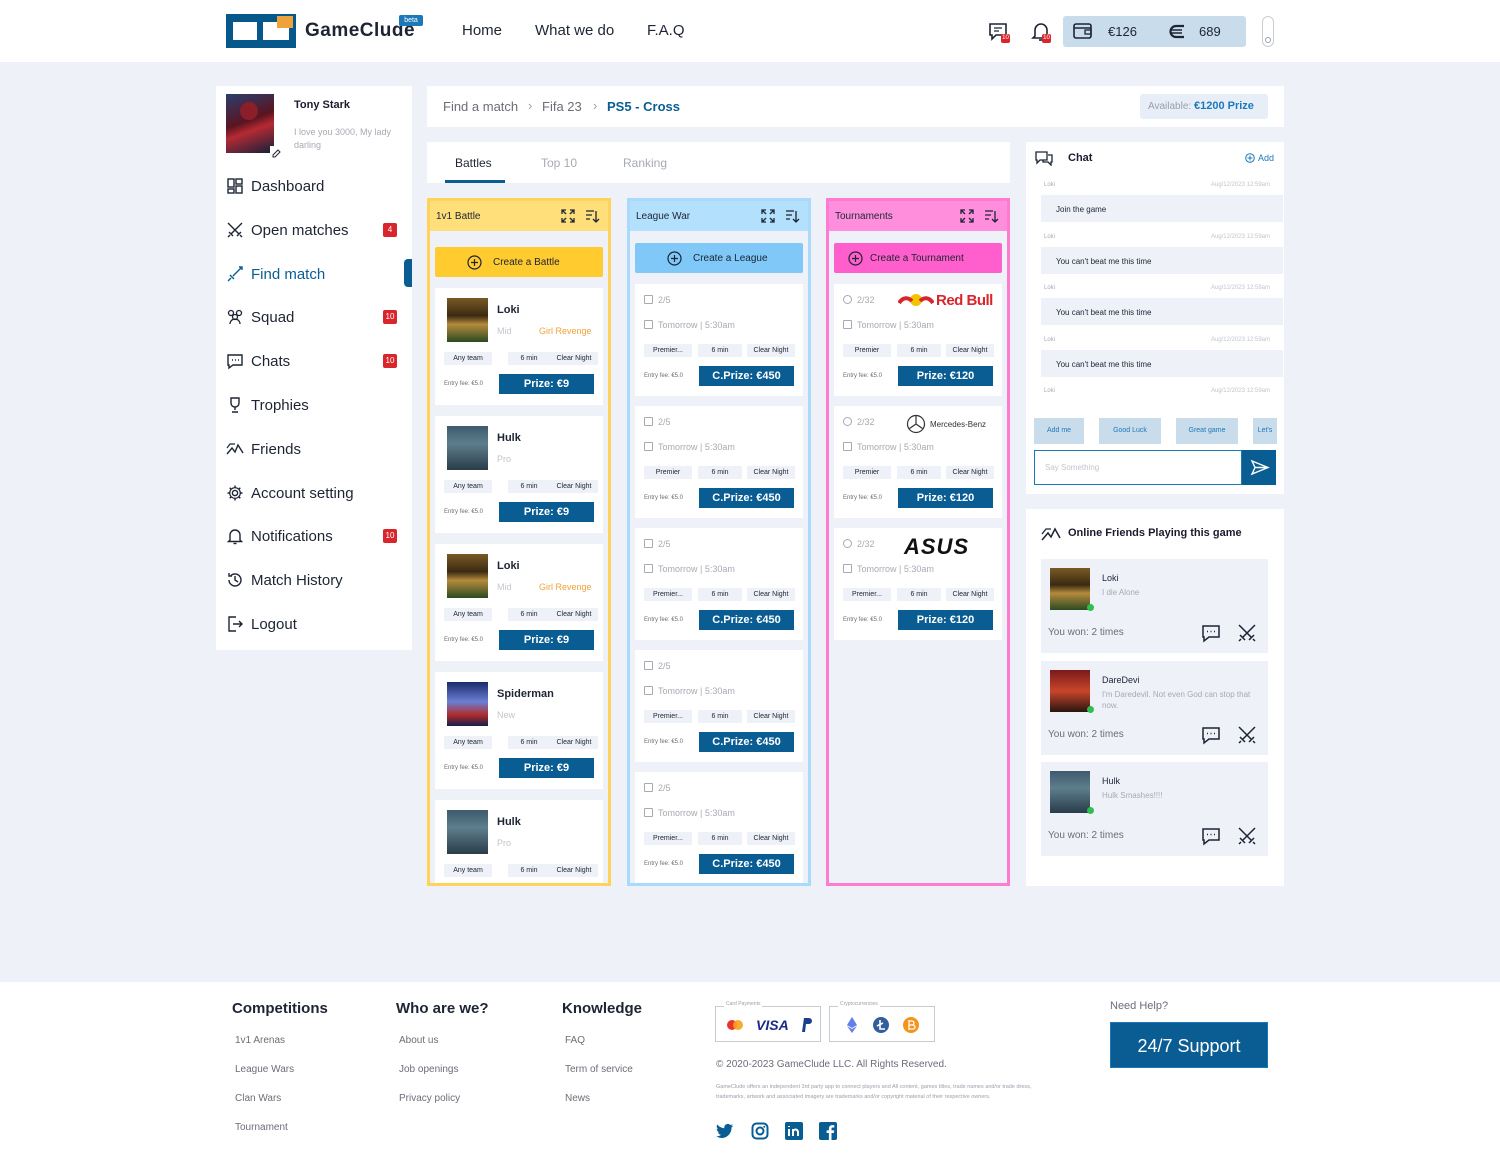  What do you see at coordinates (1265, 431) in the screenshot?
I see `quick-reply-lets: Let's` at bounding box center [1265, 431].